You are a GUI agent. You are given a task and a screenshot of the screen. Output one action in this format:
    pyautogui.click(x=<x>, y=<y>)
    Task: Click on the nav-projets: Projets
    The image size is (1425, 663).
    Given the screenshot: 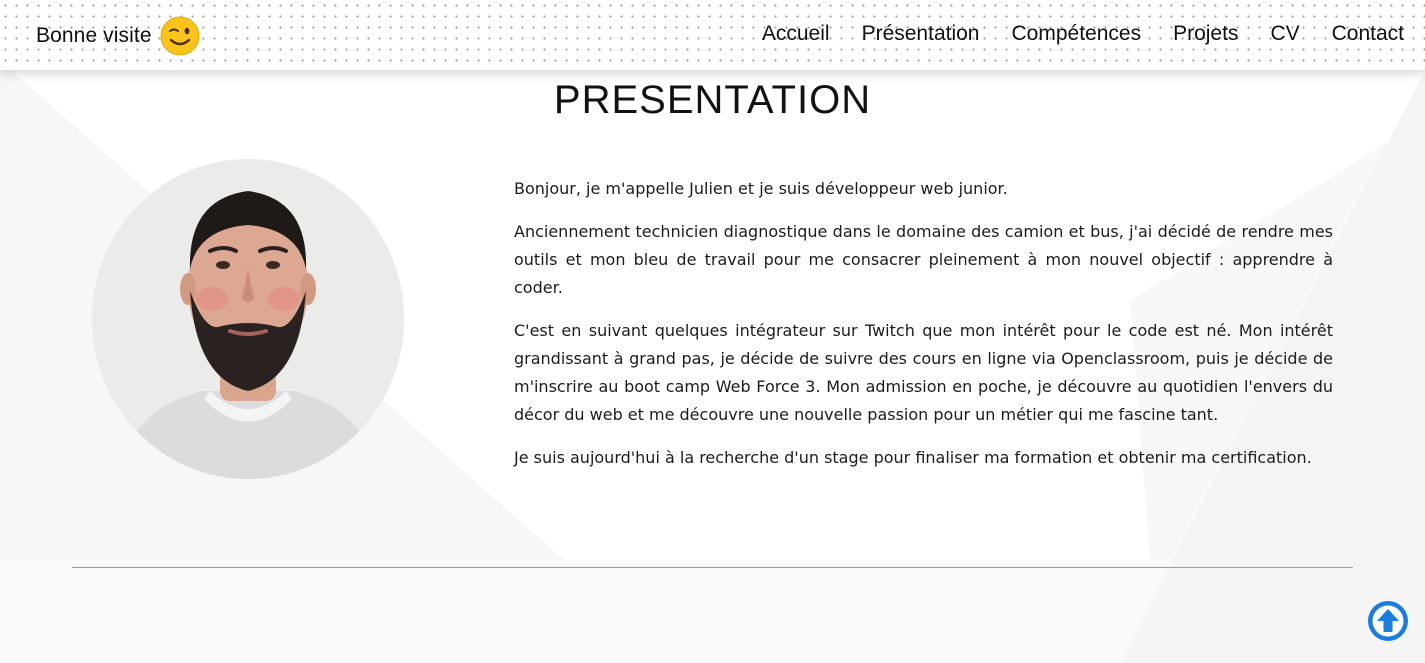 What is the action you would take?
    pyautogui.click(x=1205, y=34)
    